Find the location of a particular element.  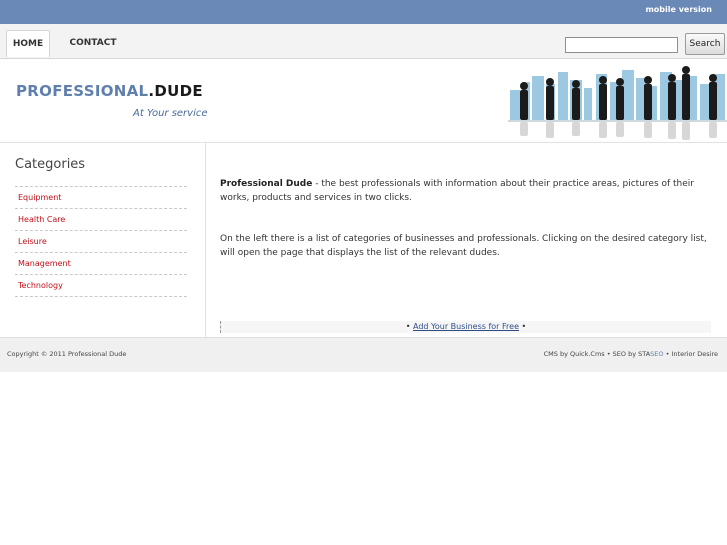

add-business-bar: • Add Your Business for Free • is located at coordinates (465, 327).